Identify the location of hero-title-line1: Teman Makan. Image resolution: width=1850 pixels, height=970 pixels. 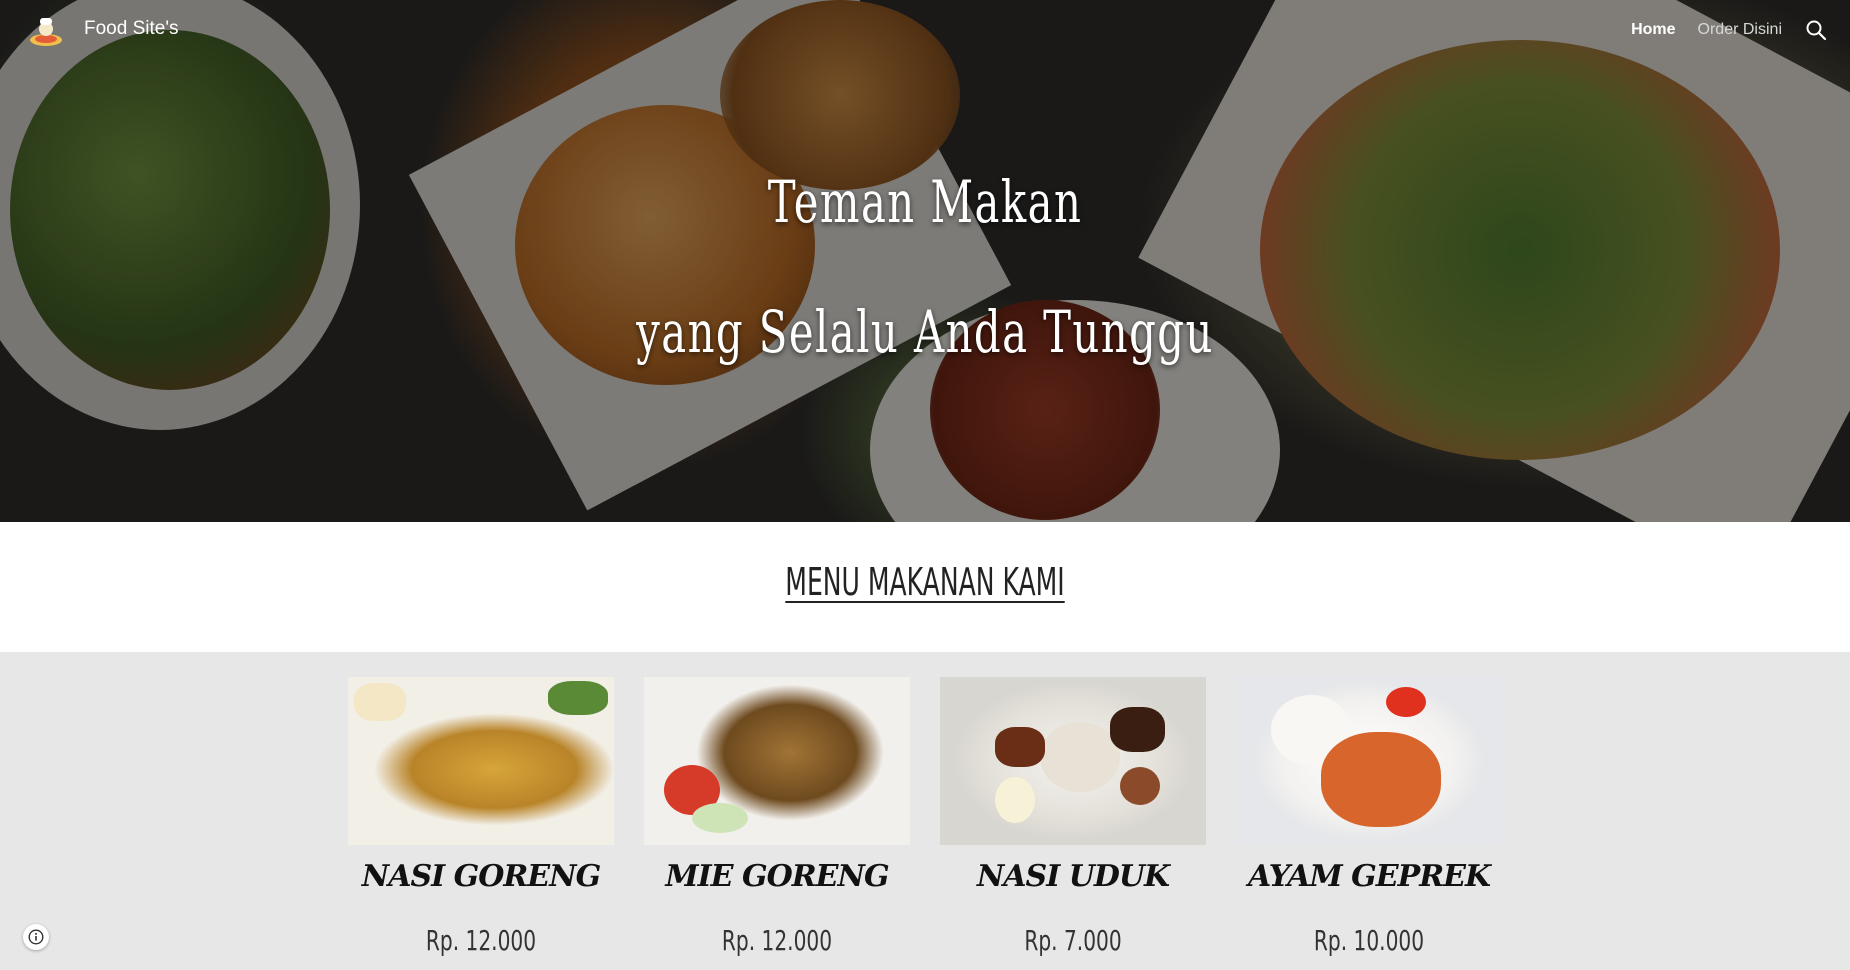
(925, 202).